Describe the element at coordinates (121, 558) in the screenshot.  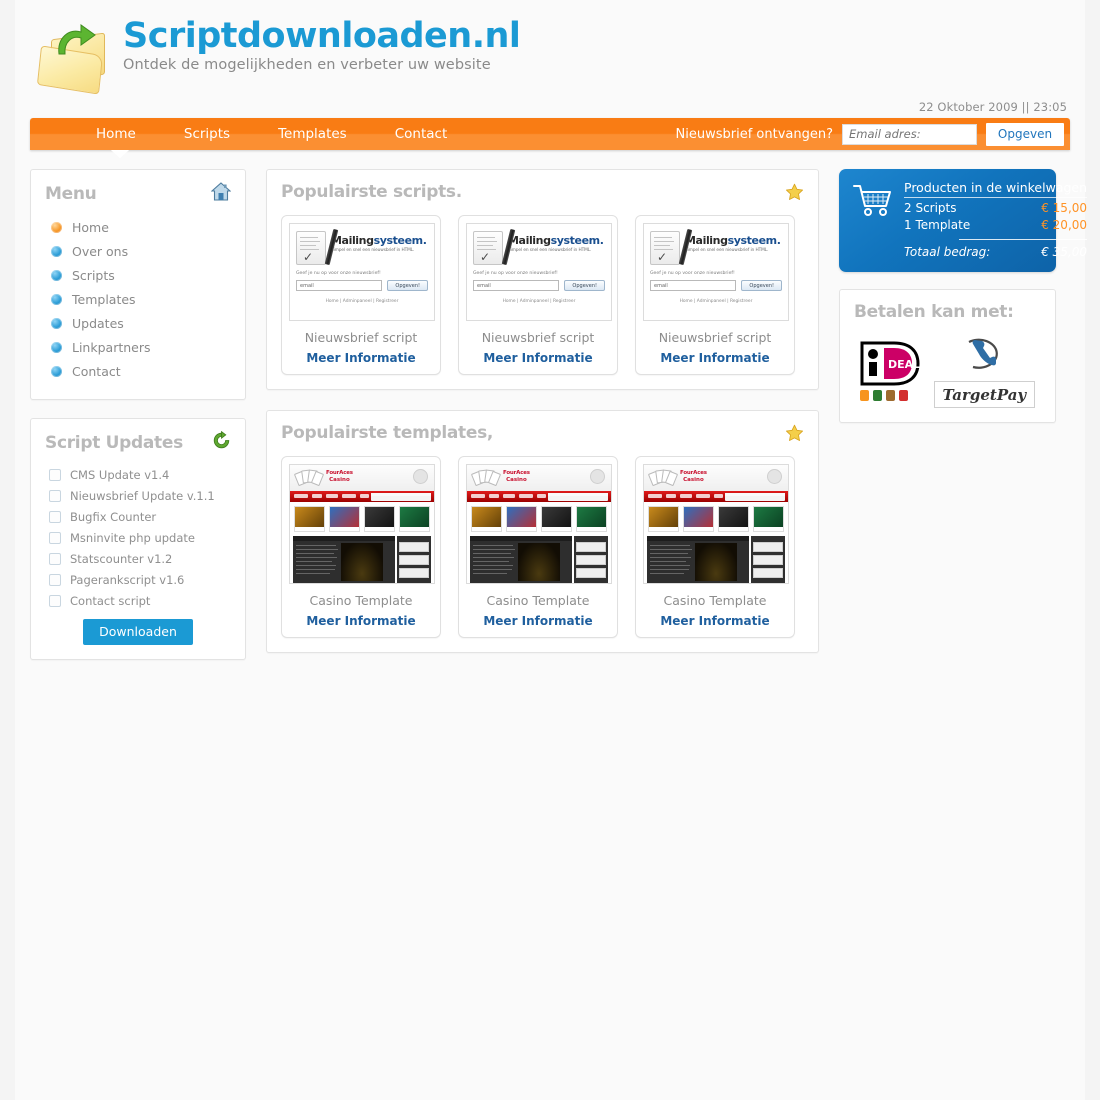
I see `update-label: Statscounter v1.2` at that location.